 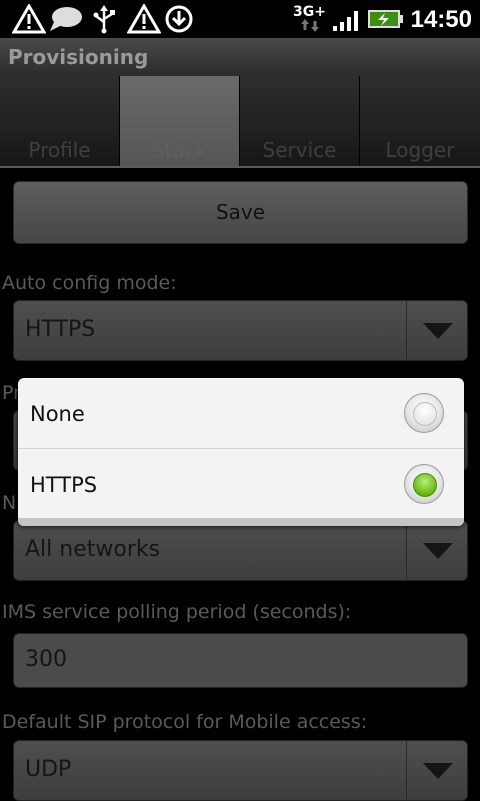 What do you see at coordinates (180, 122) in the screenshot?
I see `tab-stack: Stack` at bounding box center [180, 122].